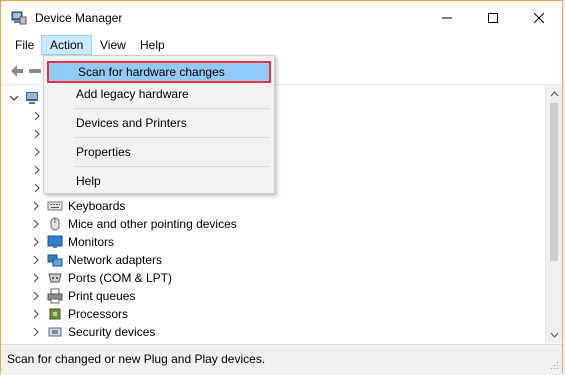 This screenshot has width=565, height=375. I want to click on menu-help: Help, so click(152, 45).